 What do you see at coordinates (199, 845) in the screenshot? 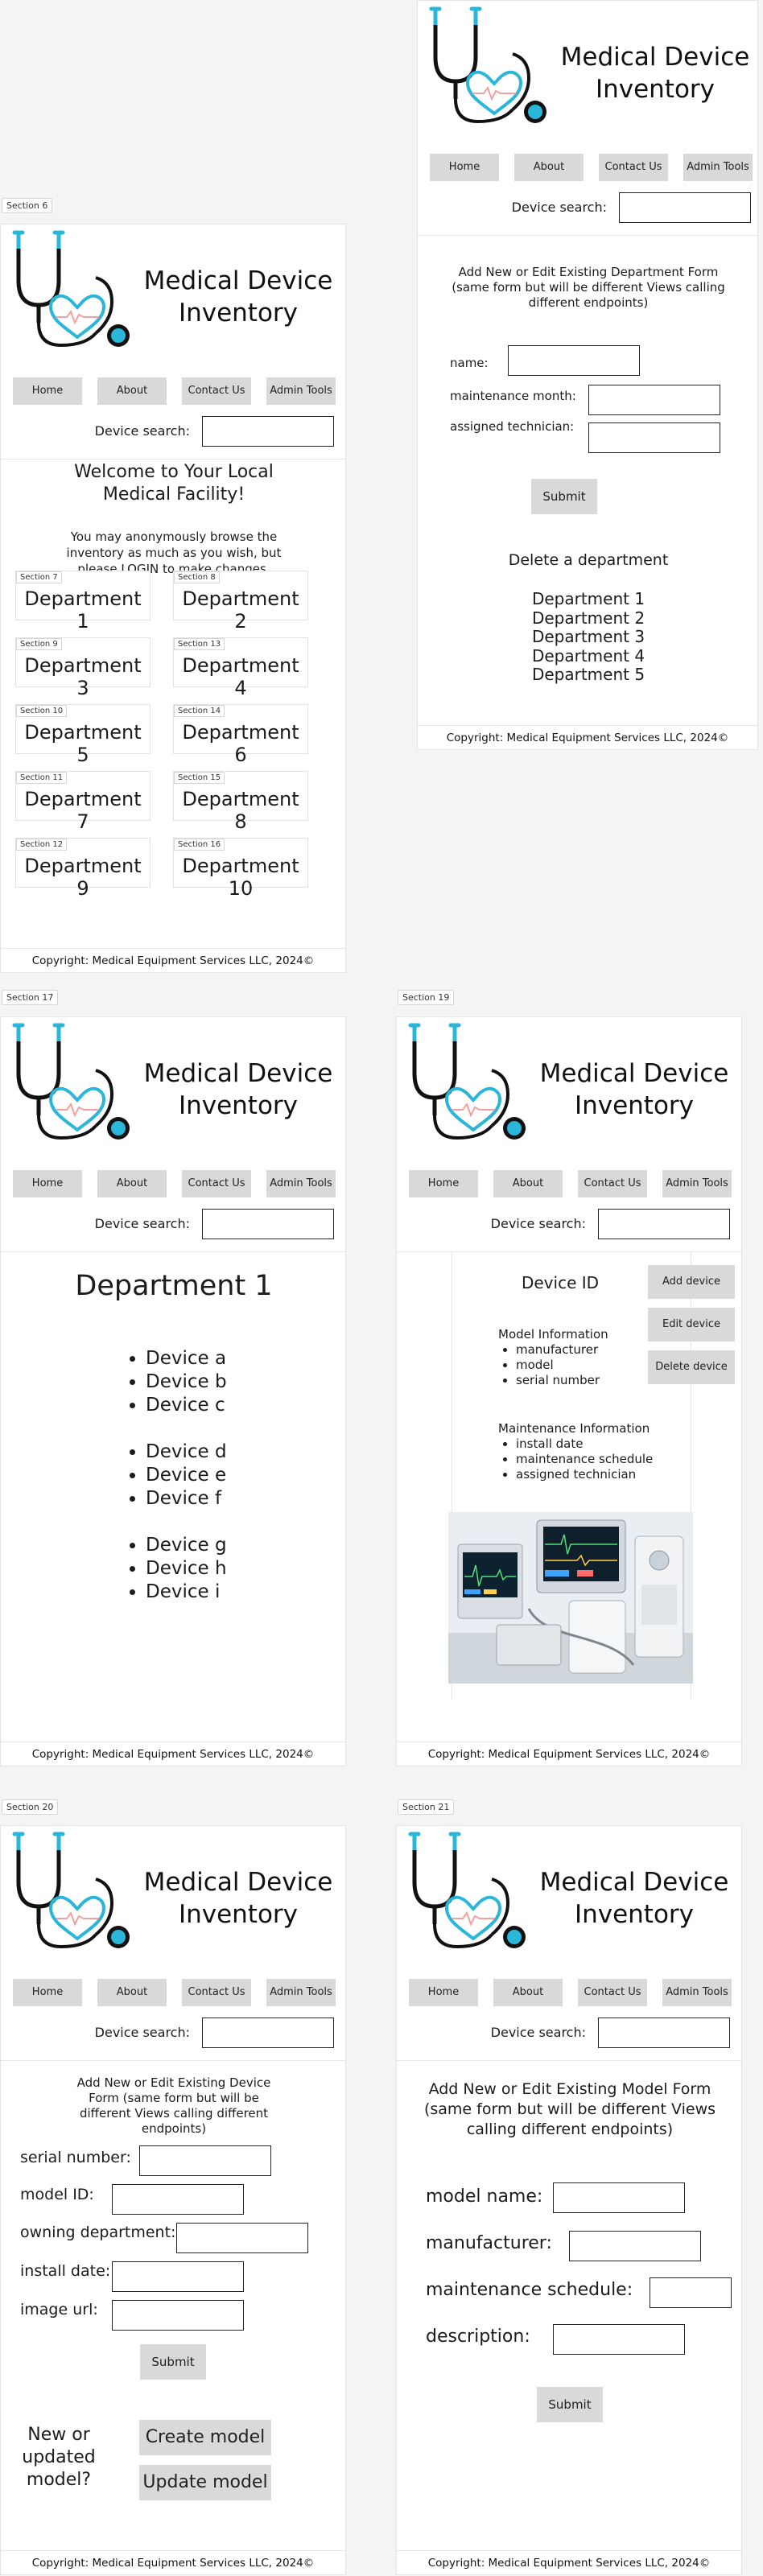
I see `section-label: Section 16` at bounding box center [199, 845].